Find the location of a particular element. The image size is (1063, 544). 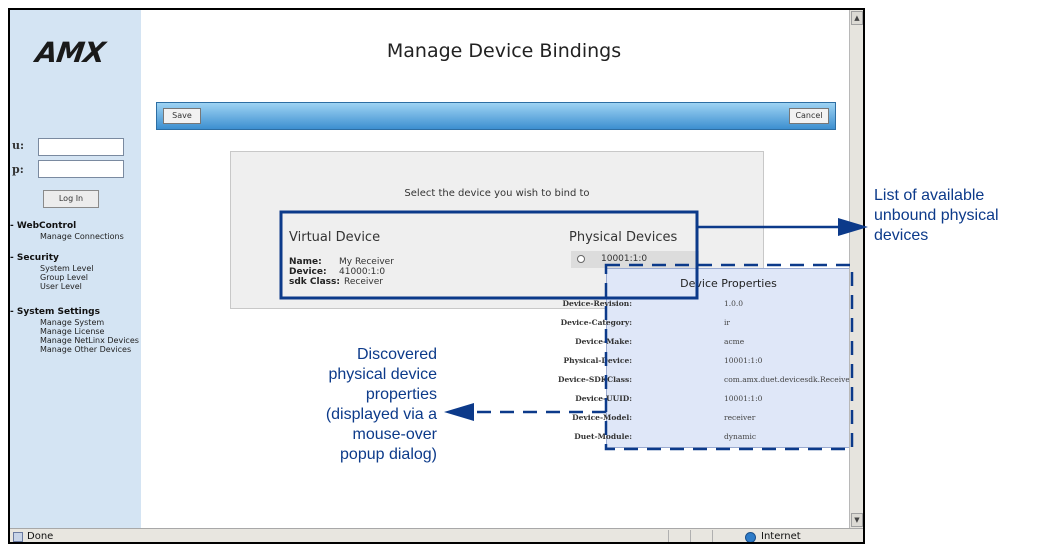

annotation-line: (displayed via a is located at coordinates (381, 414).